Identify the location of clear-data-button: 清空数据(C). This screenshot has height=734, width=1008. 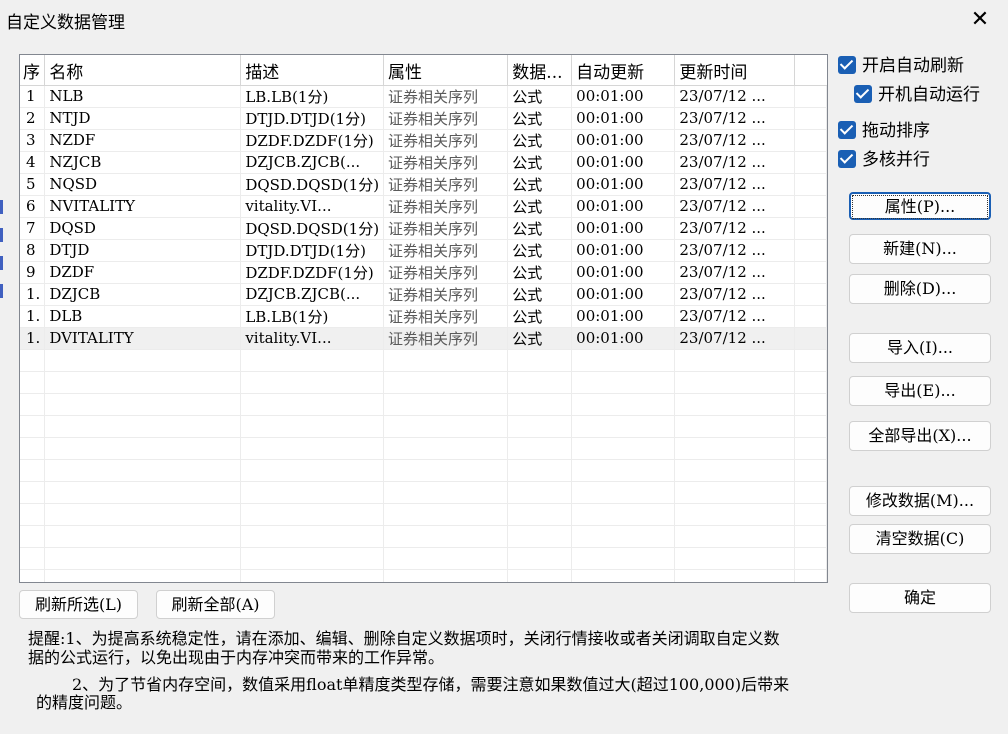
(920, 539).